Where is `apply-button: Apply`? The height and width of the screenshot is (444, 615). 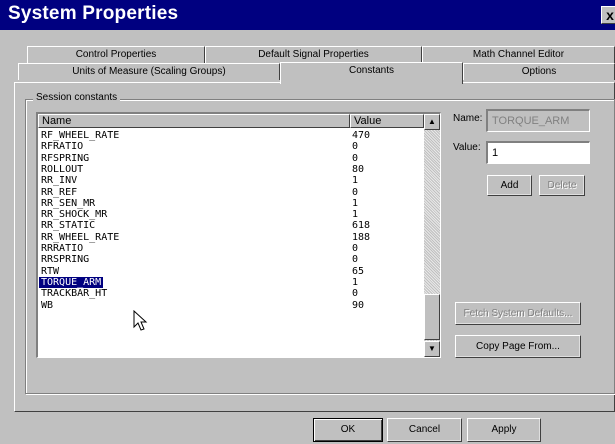
apply-button: Apply is located at coordinates (504, 430).